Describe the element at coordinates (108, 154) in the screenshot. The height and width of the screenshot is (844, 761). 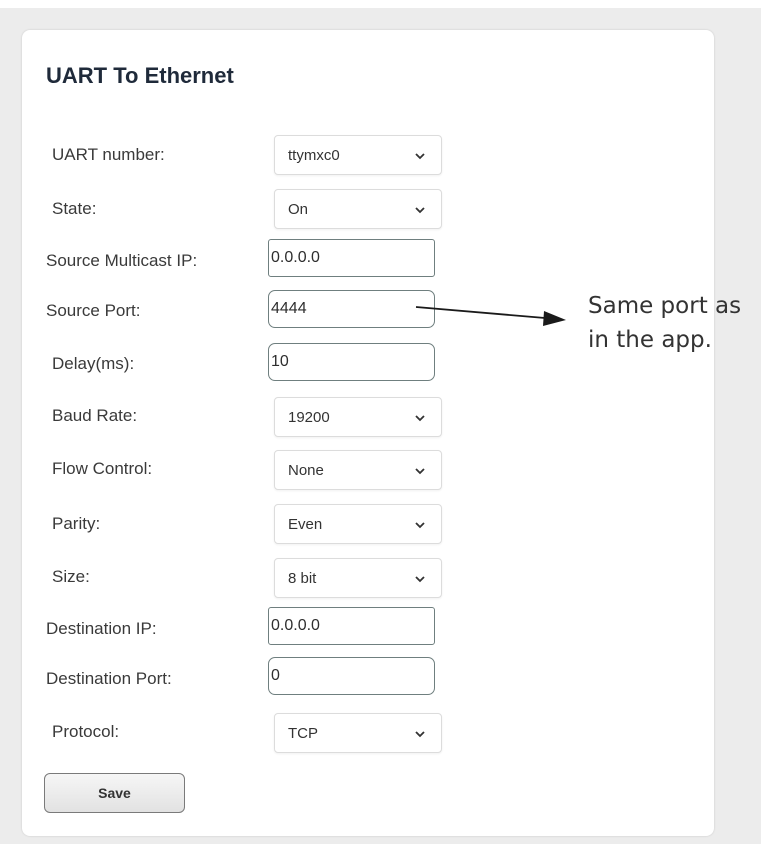
I see `uart-number-label: UART number:` at that location.